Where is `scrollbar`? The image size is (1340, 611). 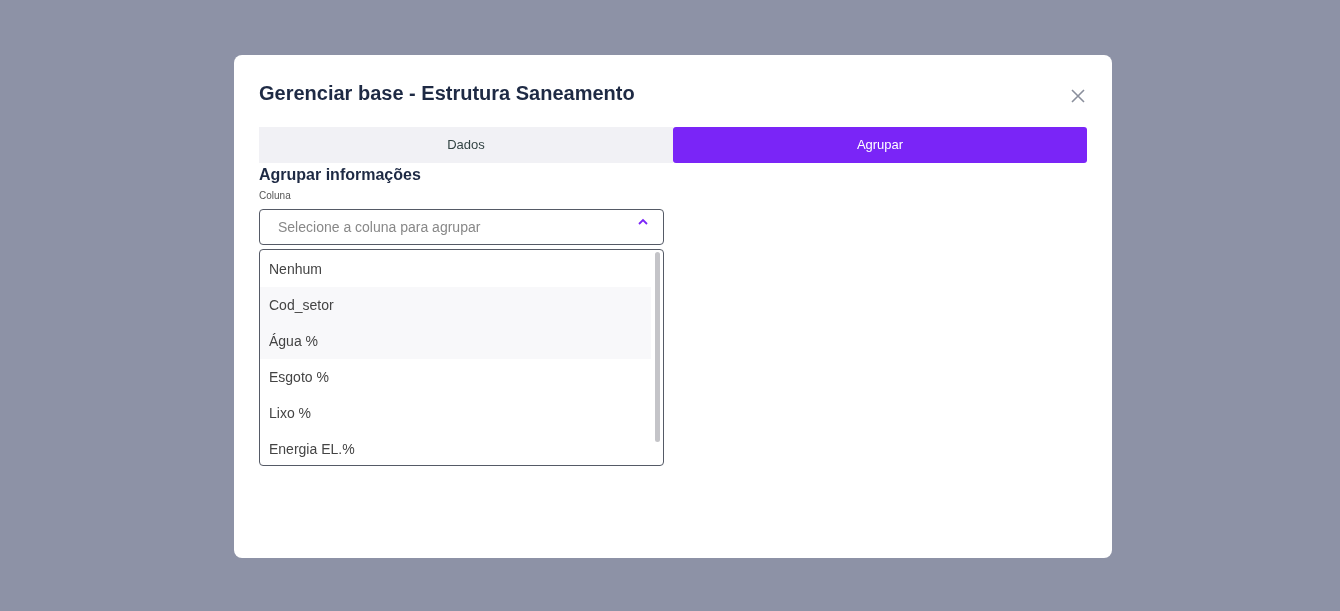 scrollbar is located at coordinates (657, 347).